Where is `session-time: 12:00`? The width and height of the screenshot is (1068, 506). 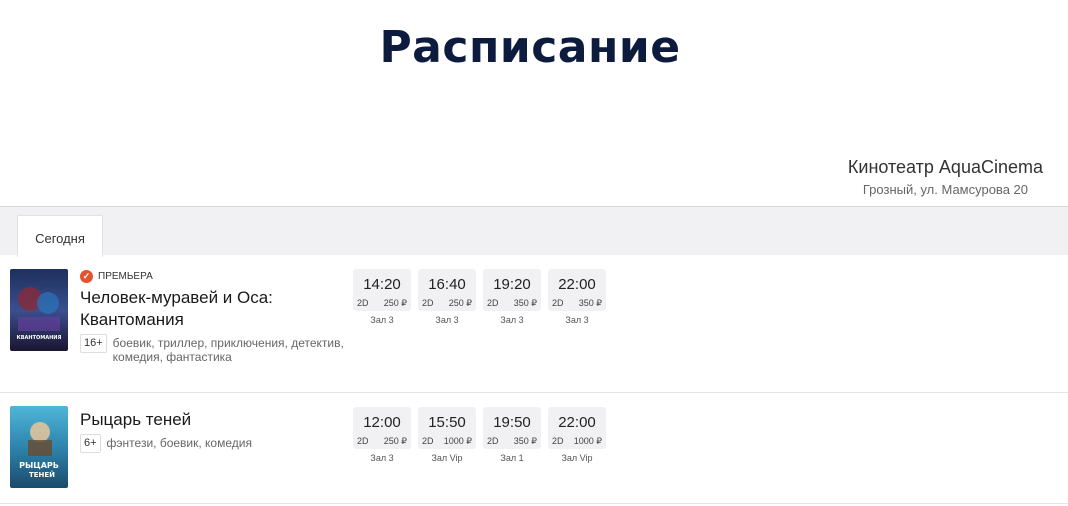 session-time: 12:00 is located at coordinates (382, 422).